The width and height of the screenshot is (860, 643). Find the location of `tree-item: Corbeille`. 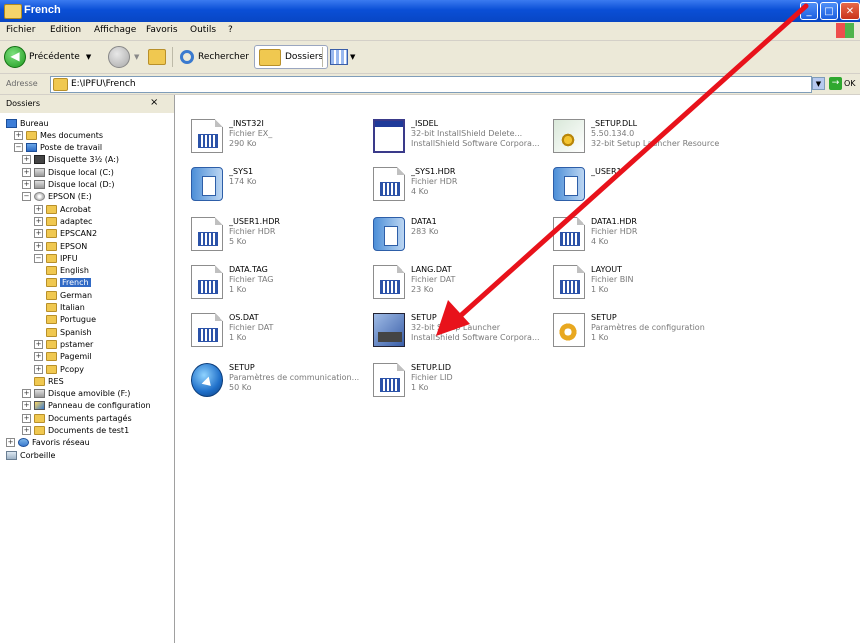

tree-item: Corbeille is located at coordinates (30, 455).